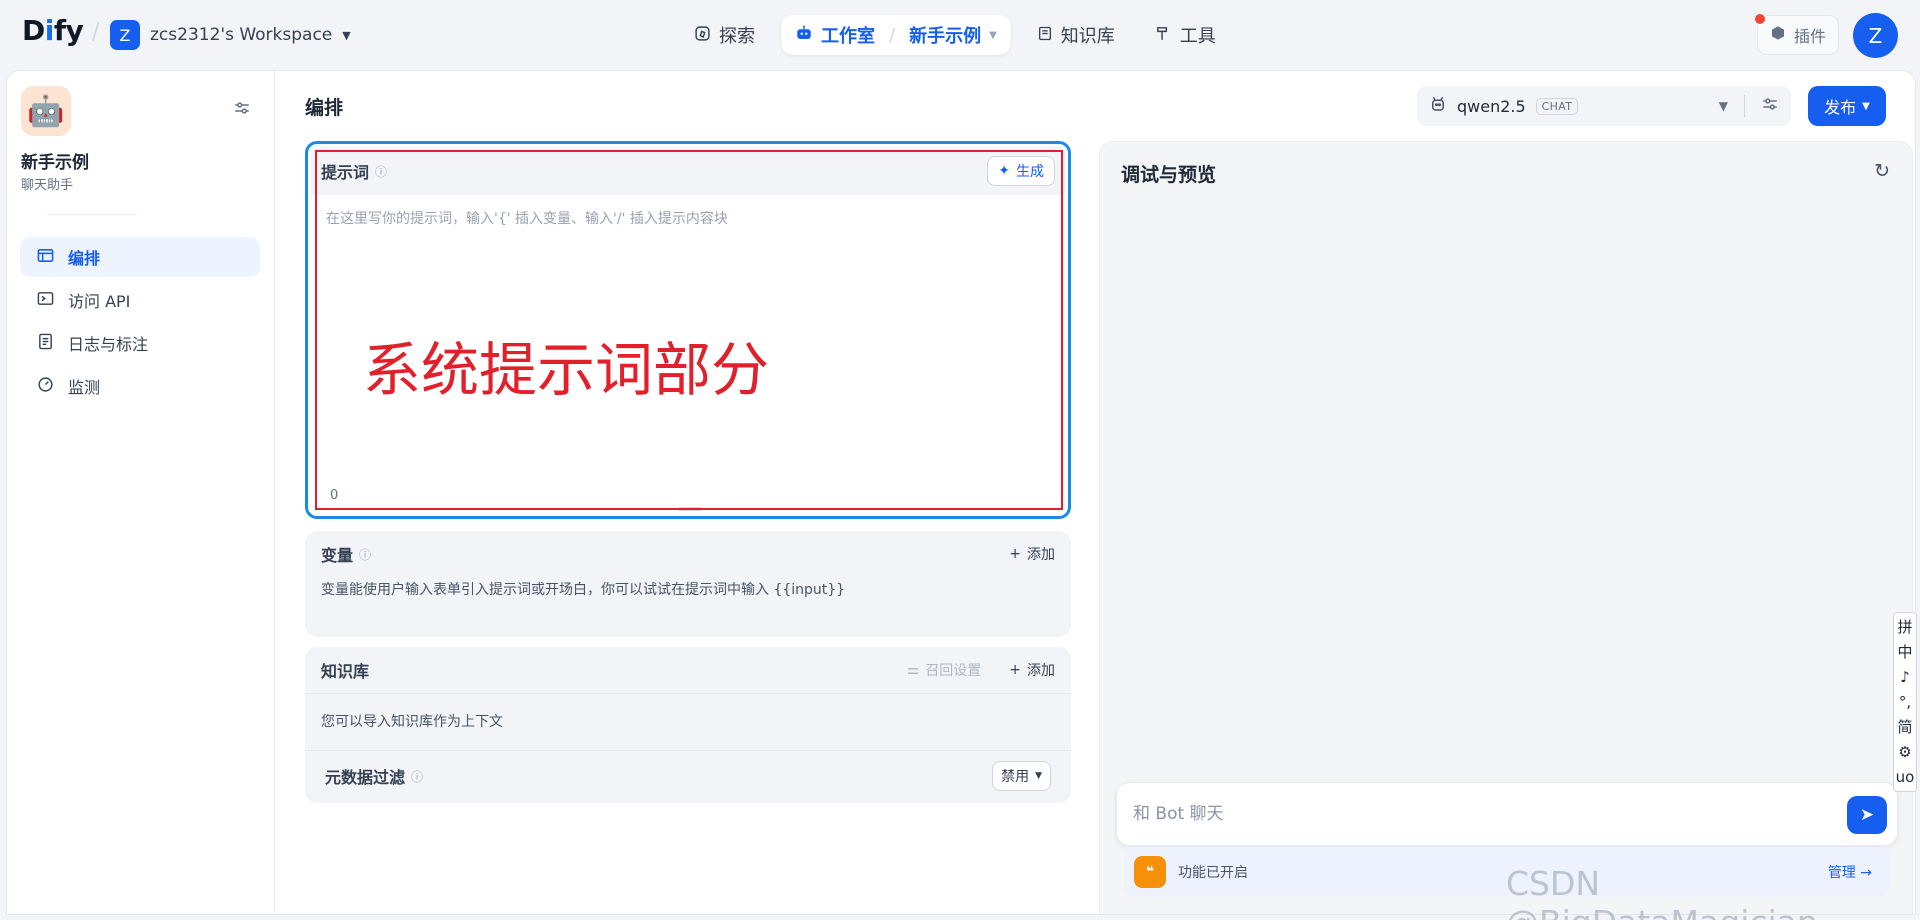 Image resolution: width=1920 pixels, height=920 pixels. I want to click on workspace-name: zcs2312's Workspace, so click(241, 35).